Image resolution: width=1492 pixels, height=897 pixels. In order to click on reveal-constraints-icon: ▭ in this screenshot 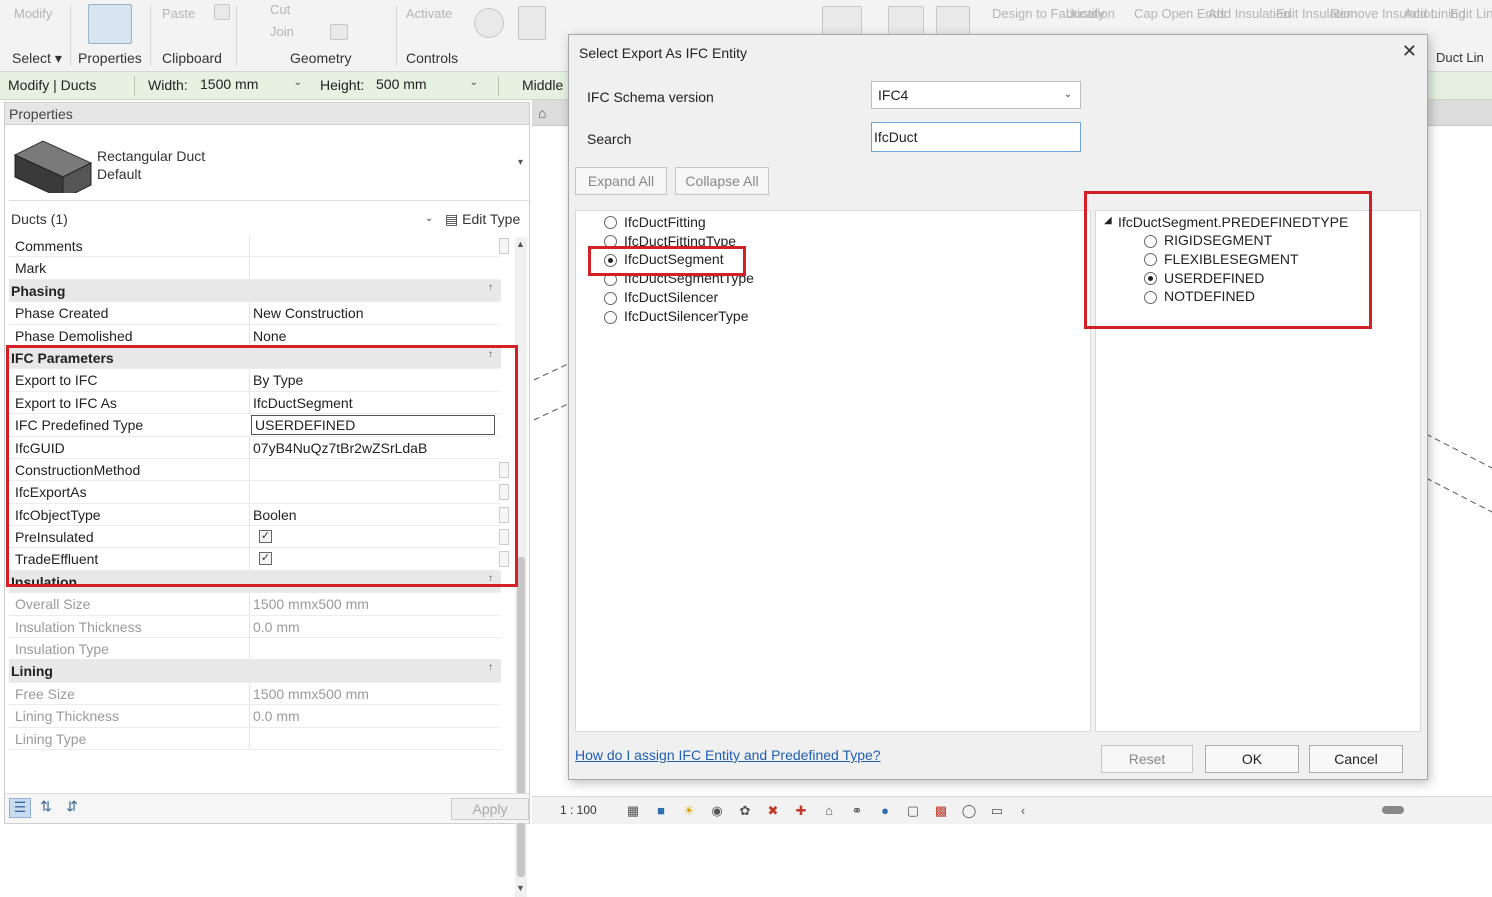, I will do `click(997, 811)`.